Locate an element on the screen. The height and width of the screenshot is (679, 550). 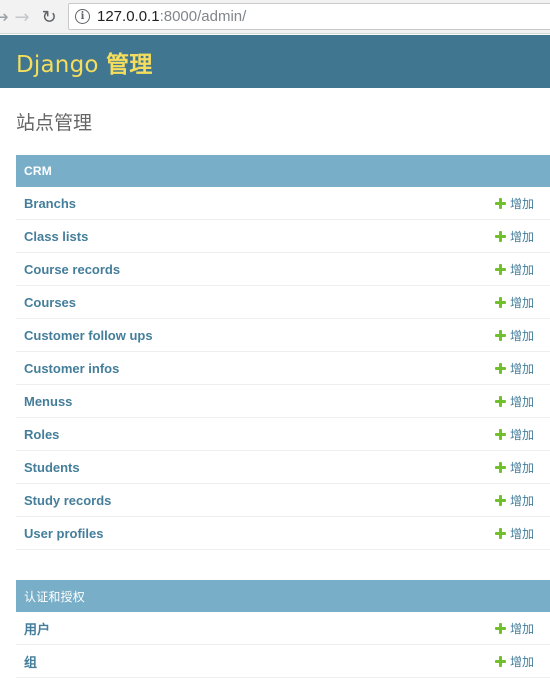
model-row-study-records: Study records 增加 is located at coordinates (283, 500).